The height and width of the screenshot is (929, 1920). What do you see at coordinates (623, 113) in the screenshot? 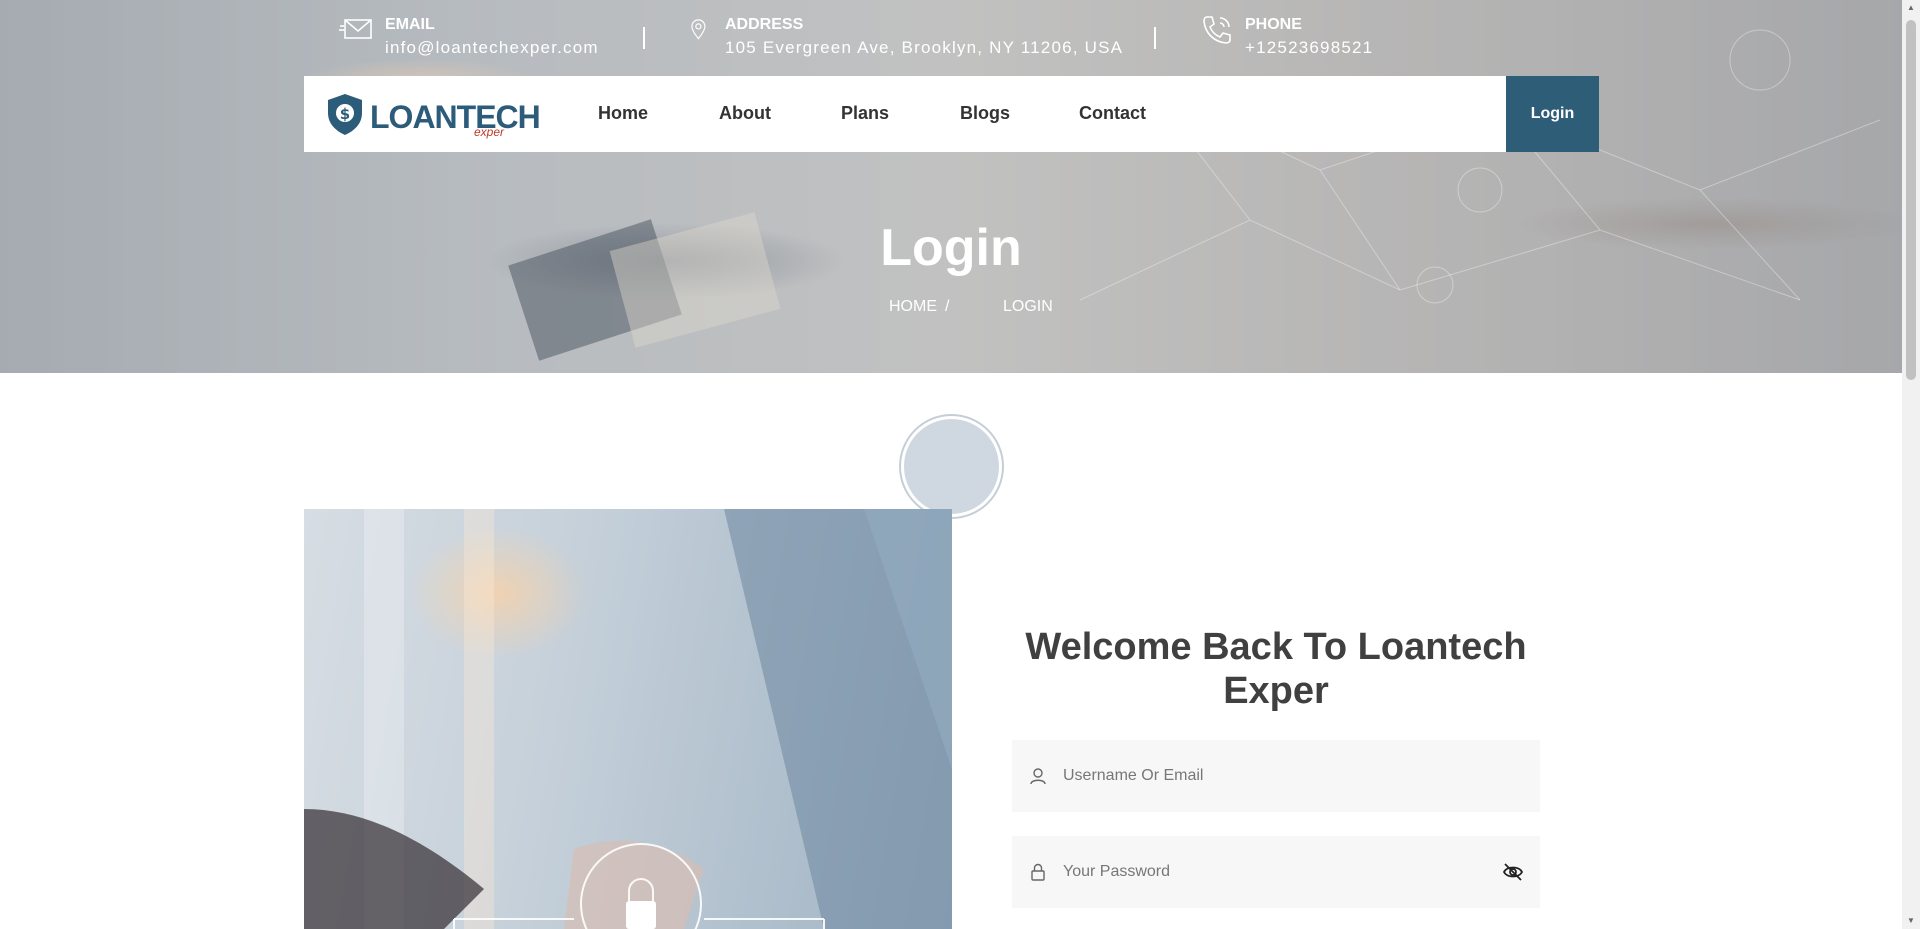
I see `nav-home: Home` at bounding box center [623, 113].